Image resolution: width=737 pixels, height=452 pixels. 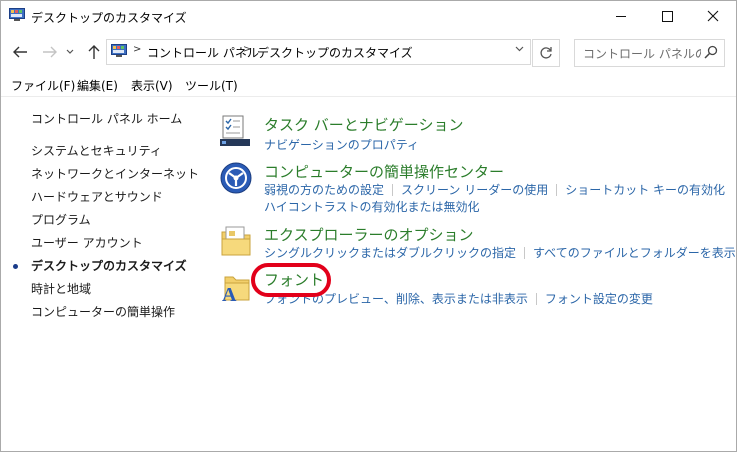 I want to click on menu-edit: 編集(E), so click(x=97, y=85).